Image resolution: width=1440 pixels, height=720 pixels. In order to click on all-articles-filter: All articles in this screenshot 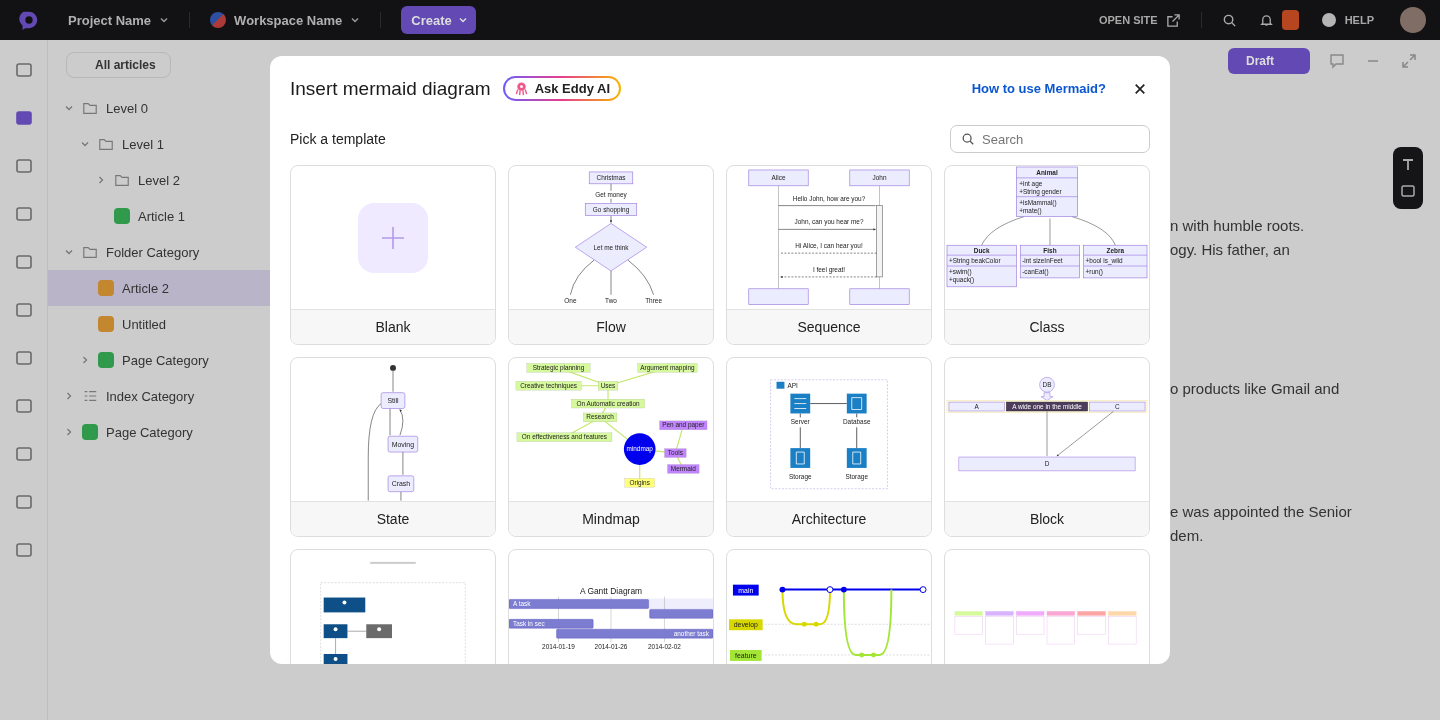, I will do `click(118, 65)`.